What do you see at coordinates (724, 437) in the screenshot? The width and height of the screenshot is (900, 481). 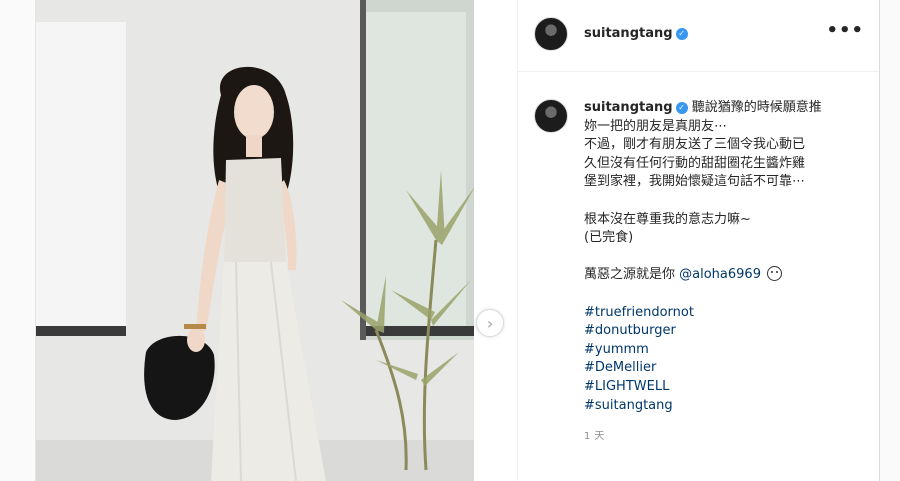 I see `post-timestamp: 1 天` at bounding box center [724, 437].